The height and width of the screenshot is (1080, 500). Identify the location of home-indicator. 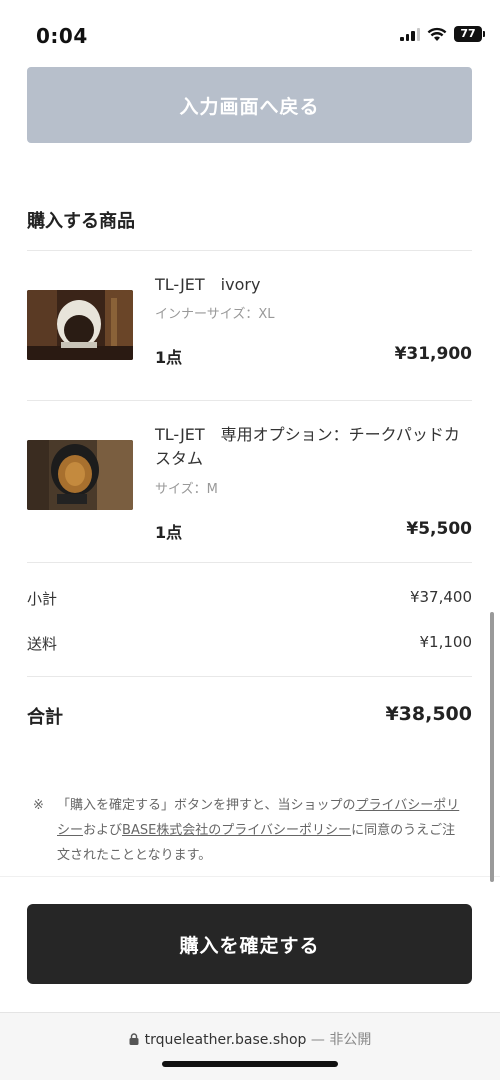
(250, 1064).